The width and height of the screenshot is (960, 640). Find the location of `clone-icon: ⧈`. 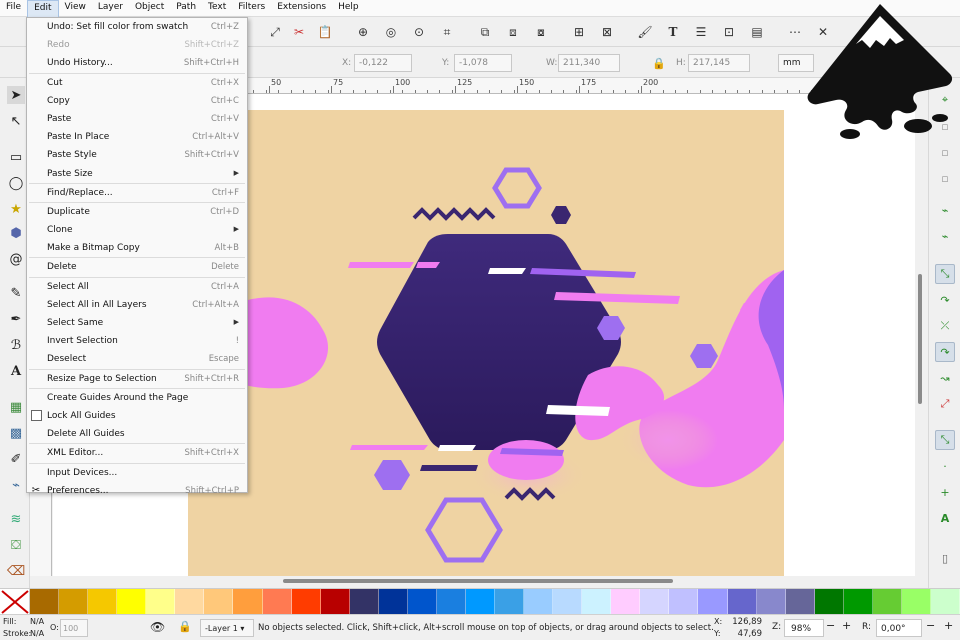

clone-icon: ⧈ is located at coordinates (513, 32).